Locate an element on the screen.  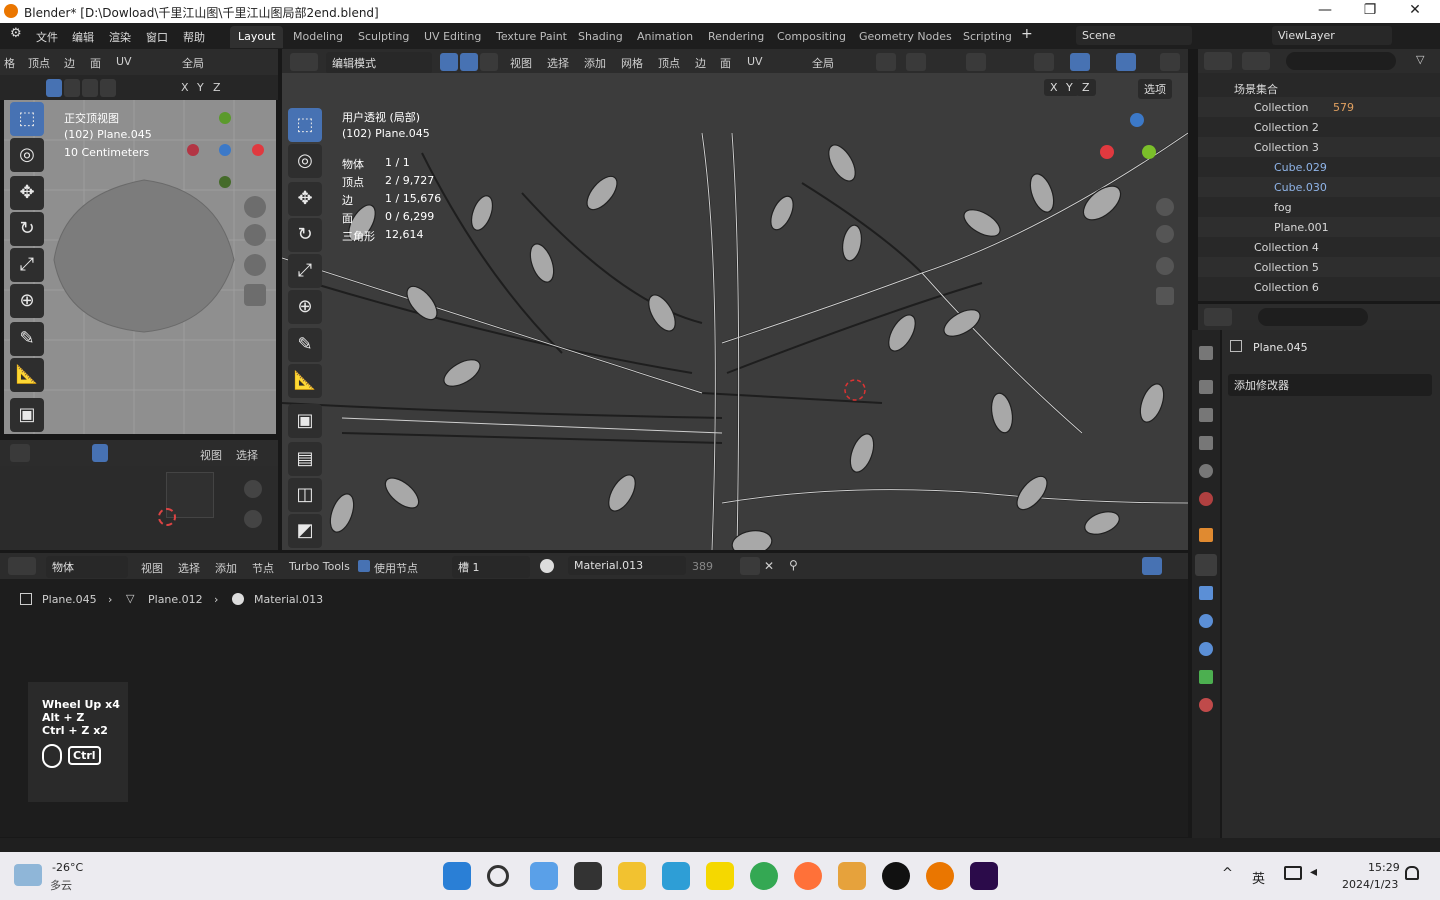
scene-selector: Scene is located at coordinates (1134, 35).